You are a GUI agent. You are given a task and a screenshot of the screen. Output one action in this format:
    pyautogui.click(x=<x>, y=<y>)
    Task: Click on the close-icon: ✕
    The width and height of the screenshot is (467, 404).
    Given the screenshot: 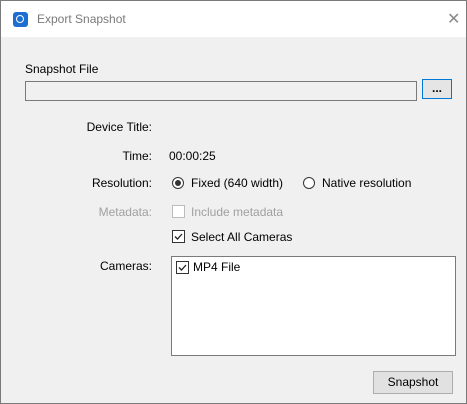 What is the action you would take?
    pyautogui.click(x=453, y=18)
    